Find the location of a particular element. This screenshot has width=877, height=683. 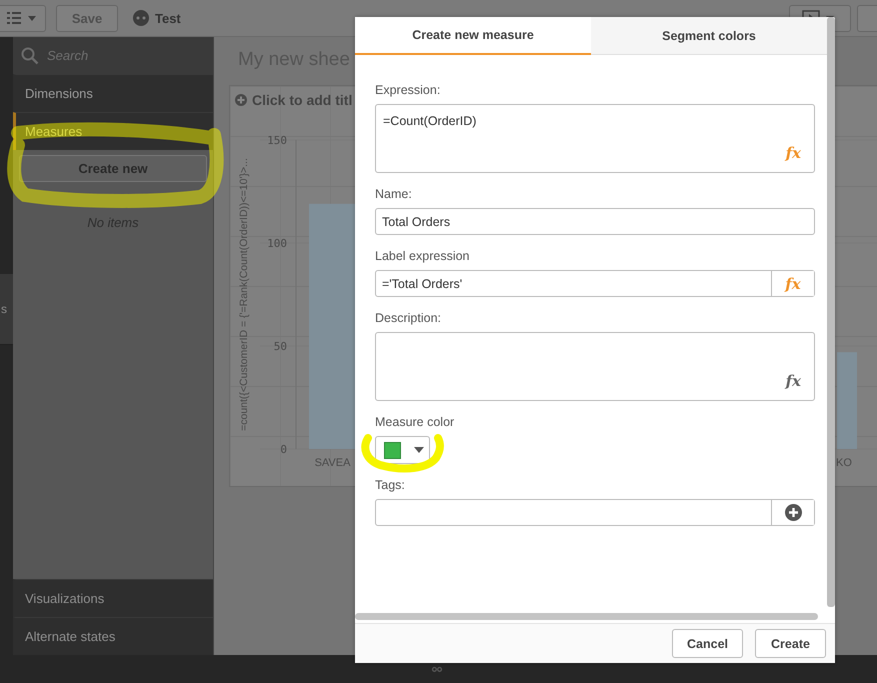

dialog-tab: Create new measure is located at coordinates (473, 36).